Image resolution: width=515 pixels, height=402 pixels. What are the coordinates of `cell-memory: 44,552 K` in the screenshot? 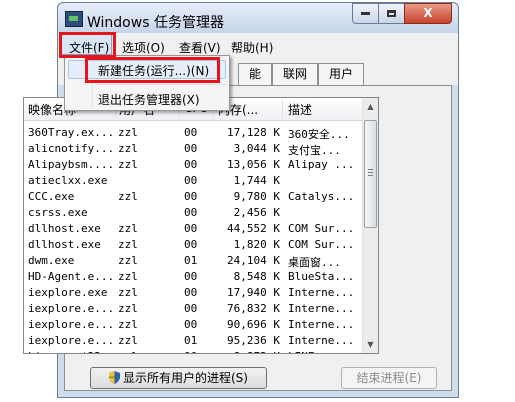 It's located at (253, 228).